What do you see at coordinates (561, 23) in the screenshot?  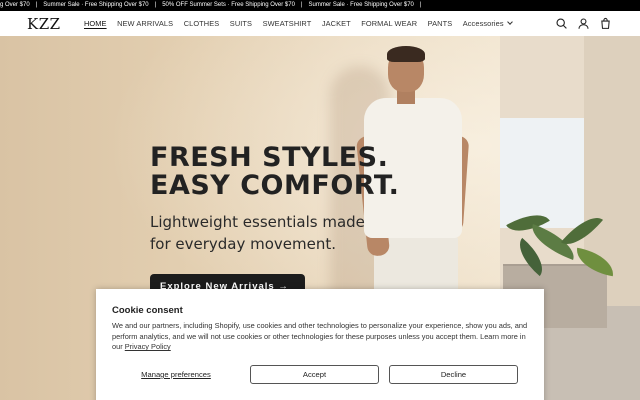 I see `search-icon` at bounding box center [561, 23].